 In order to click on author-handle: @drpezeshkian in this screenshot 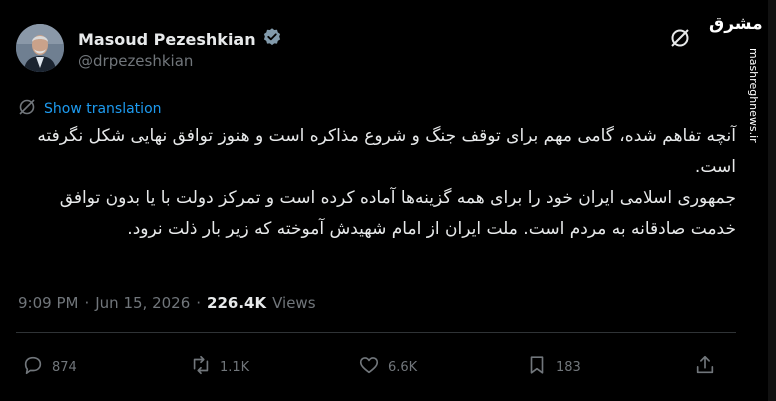, I will do `click(135, 61)`.